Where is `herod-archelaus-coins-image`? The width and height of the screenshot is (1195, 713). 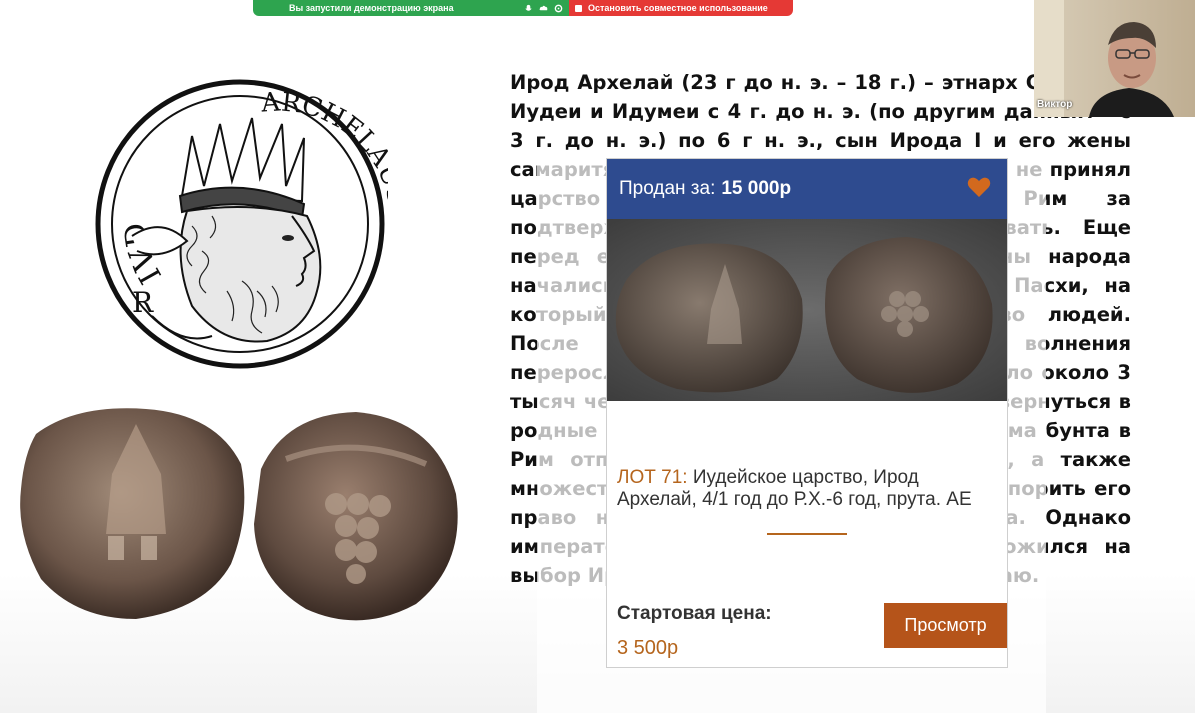 herod-archelaus-coins-image is located at coordinates (239, 514).